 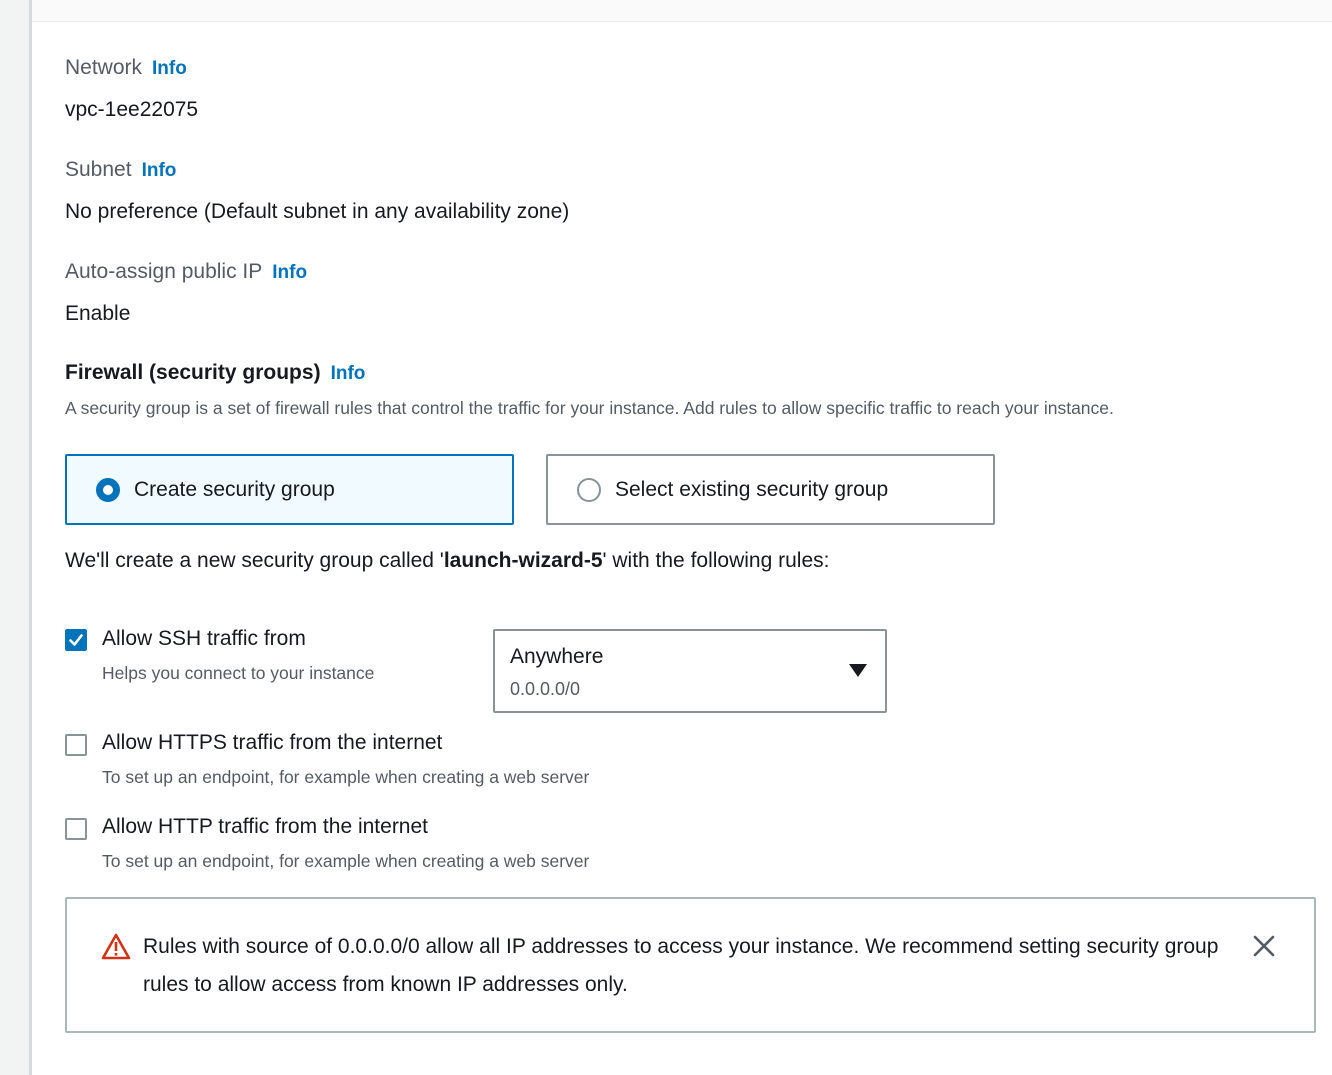 What do you see at coordinates (104, 67) in the screenshot?
I see `network-label: Network` at bounding box center [104, 67].